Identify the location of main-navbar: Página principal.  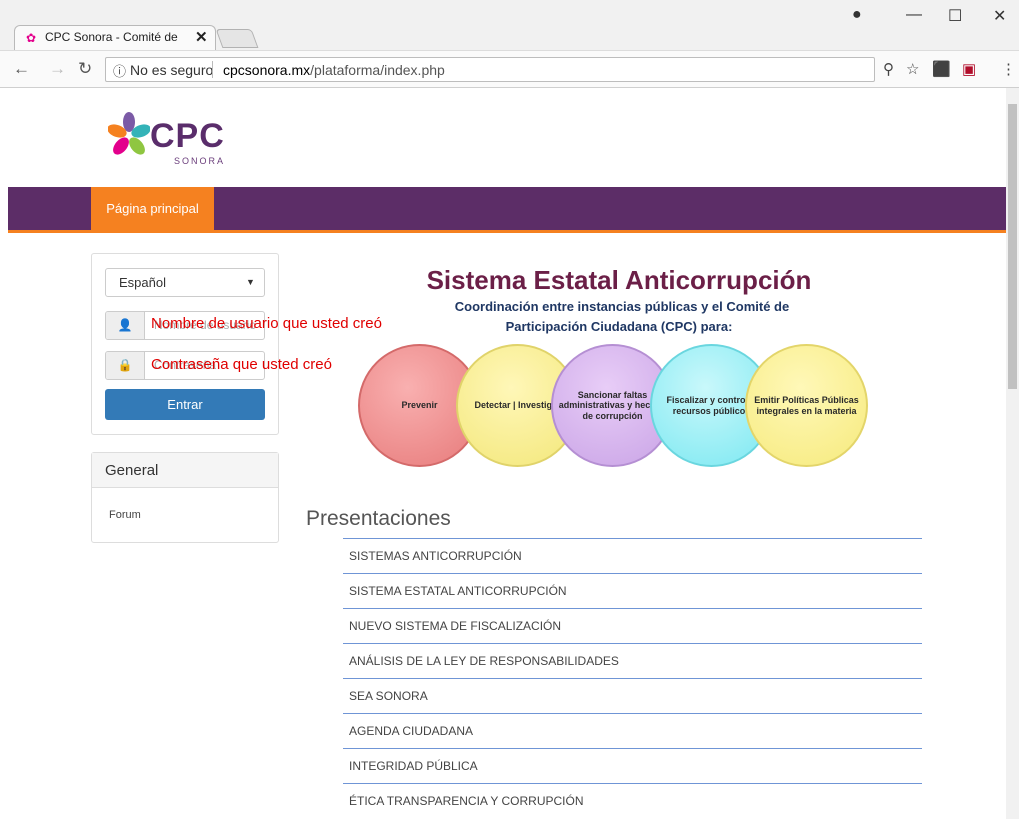
(507, 210).